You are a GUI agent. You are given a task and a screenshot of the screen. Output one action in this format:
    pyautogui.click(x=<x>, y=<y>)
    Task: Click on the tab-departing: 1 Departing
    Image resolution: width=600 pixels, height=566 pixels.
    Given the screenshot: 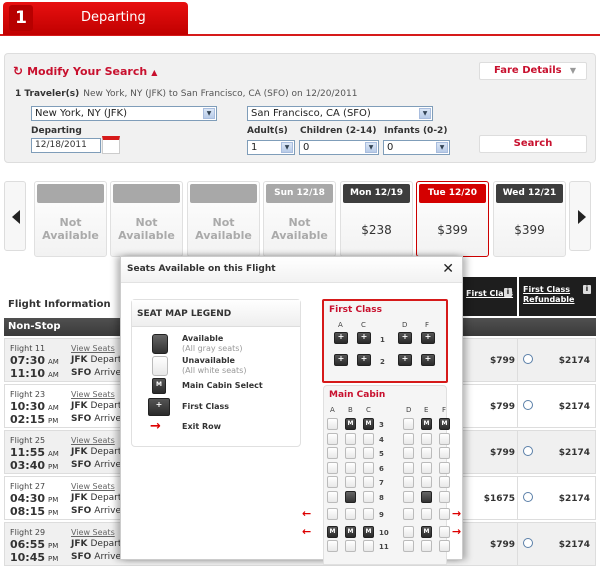 What is the action you would take?
    pyautogui.click(x=95, y=18)
    